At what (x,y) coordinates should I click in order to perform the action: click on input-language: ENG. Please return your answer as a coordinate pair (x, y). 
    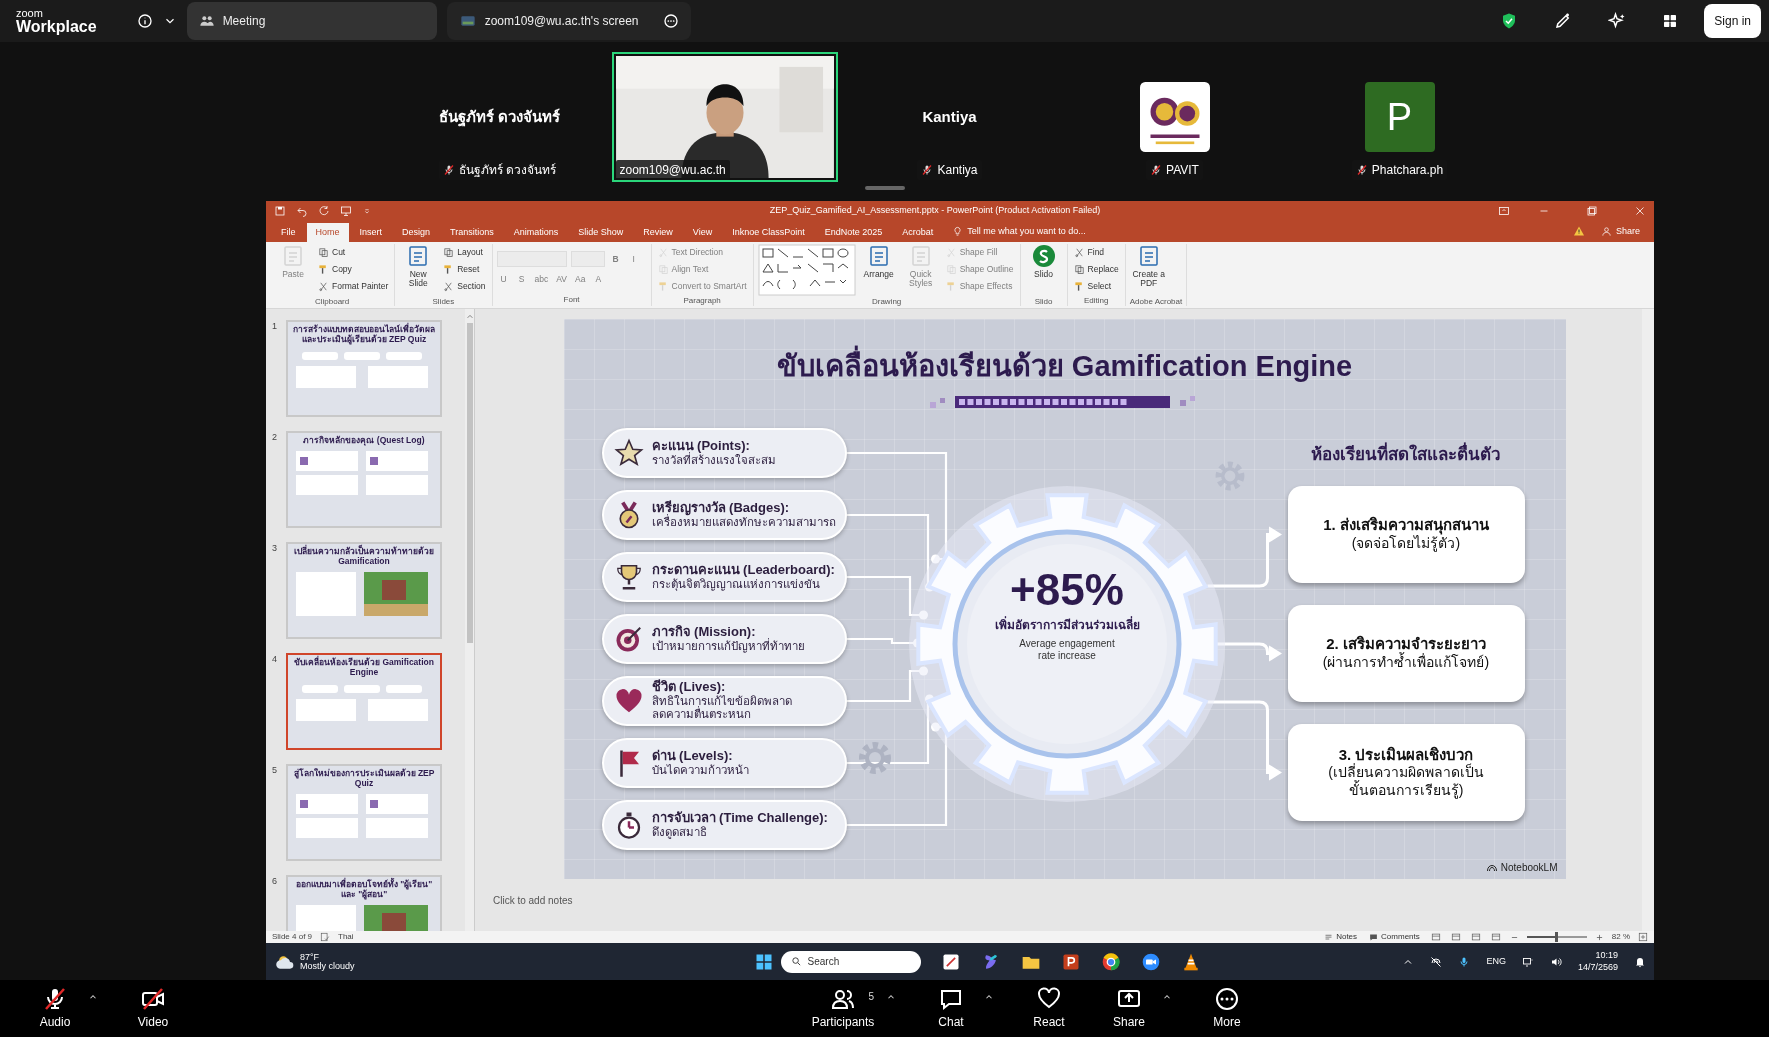
    Looking at the image, I should click on (1496, 961).